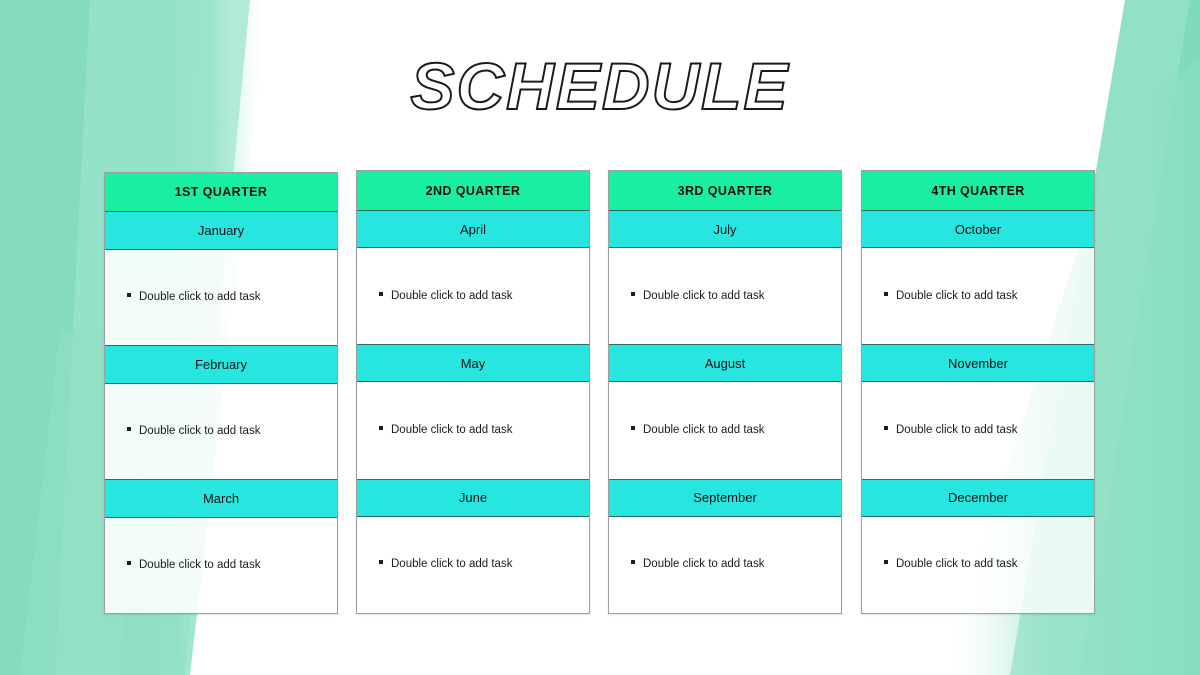  What do you see at coordinates (978, 497) in the screenshot?
I see `month-band-december: December` at bounding box center [978, 497].